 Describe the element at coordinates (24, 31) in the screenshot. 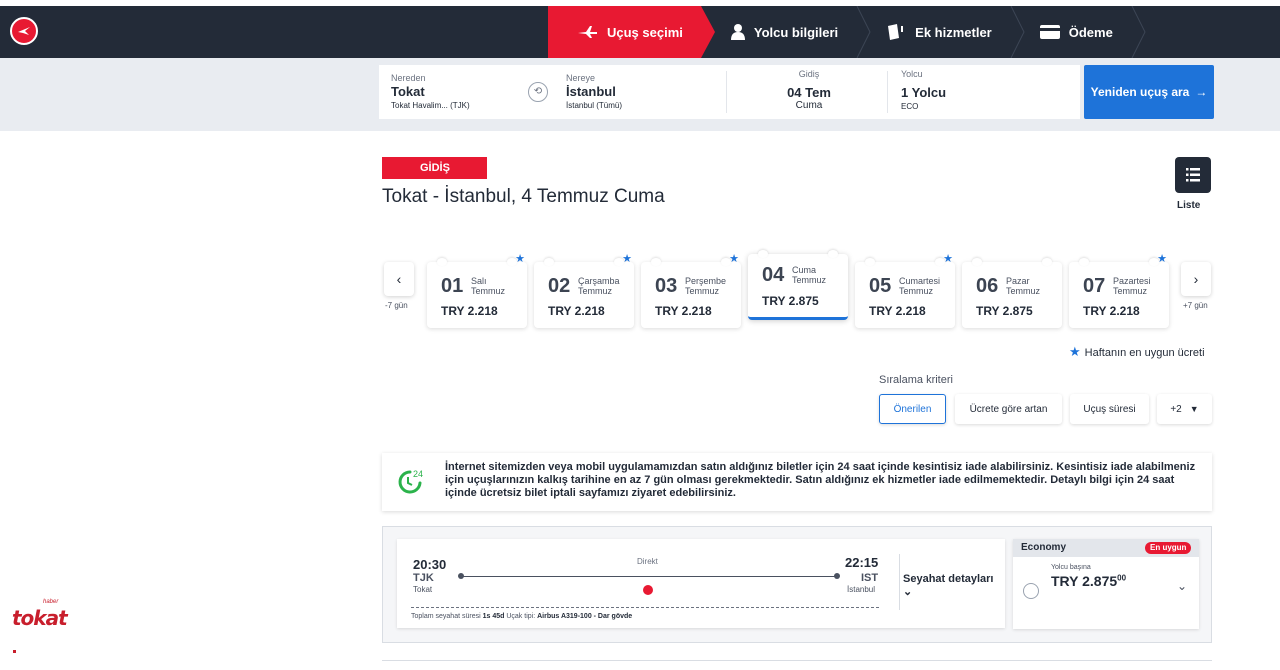

I see `turkish-airlines-logo-icon` at that location.